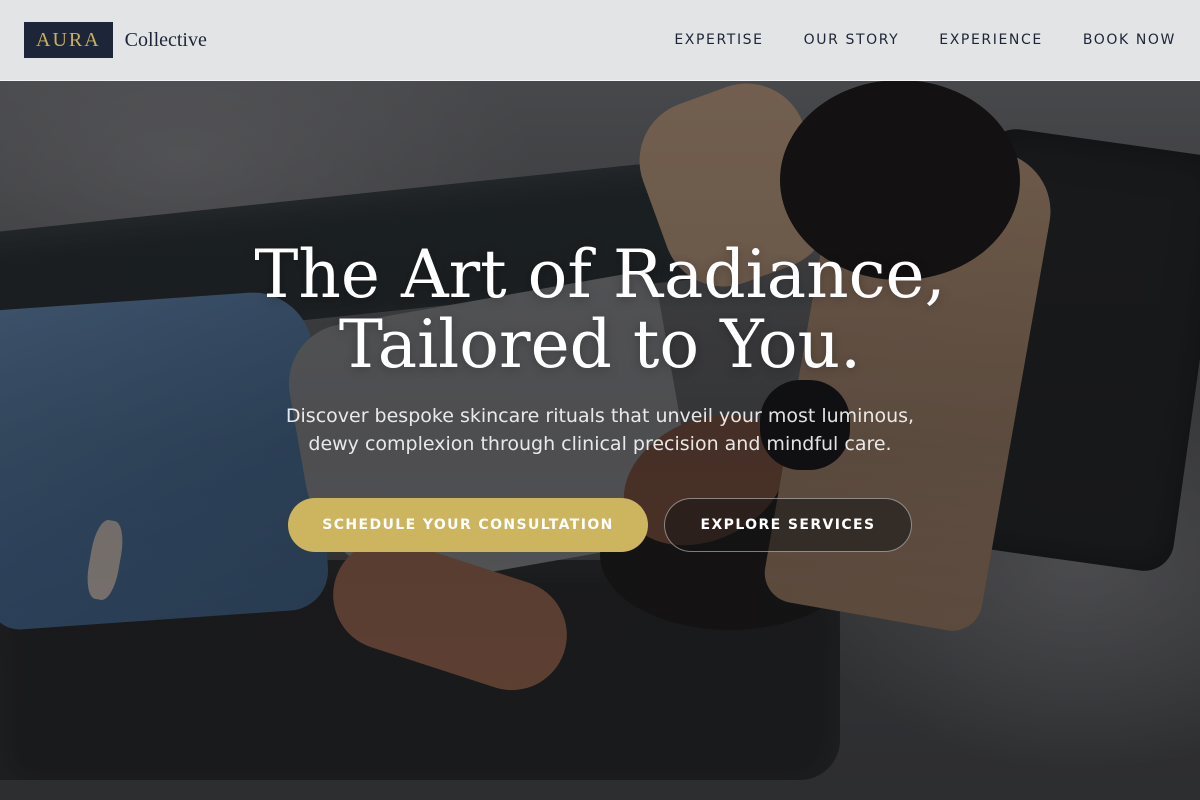 The image size is (1200, 800). I want to click on hero-headline-line2: Tailored to You., so click(600, 344).